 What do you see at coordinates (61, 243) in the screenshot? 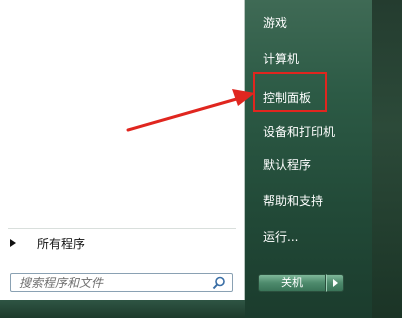
I see `all-programs-label: 所有程序` at bounding box center [61, 243].